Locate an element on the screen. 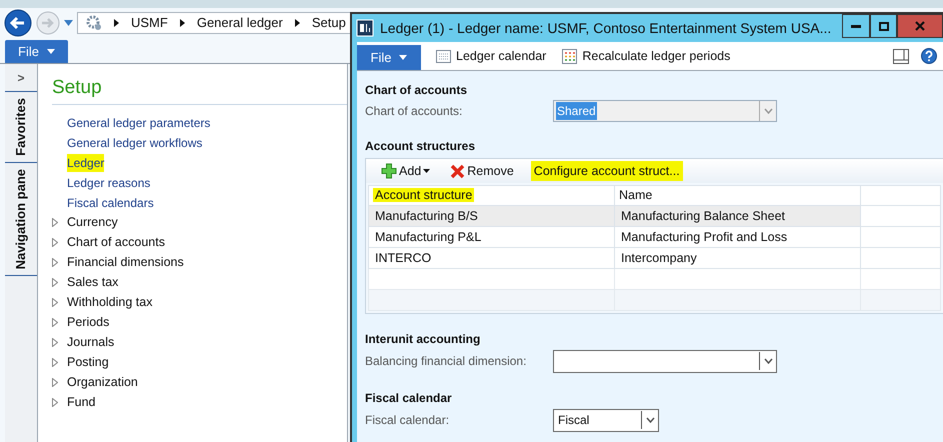 The width and height of the screenshot is (943, 442). field-label: Chart of accounts: is located at coordinates (414, 111).